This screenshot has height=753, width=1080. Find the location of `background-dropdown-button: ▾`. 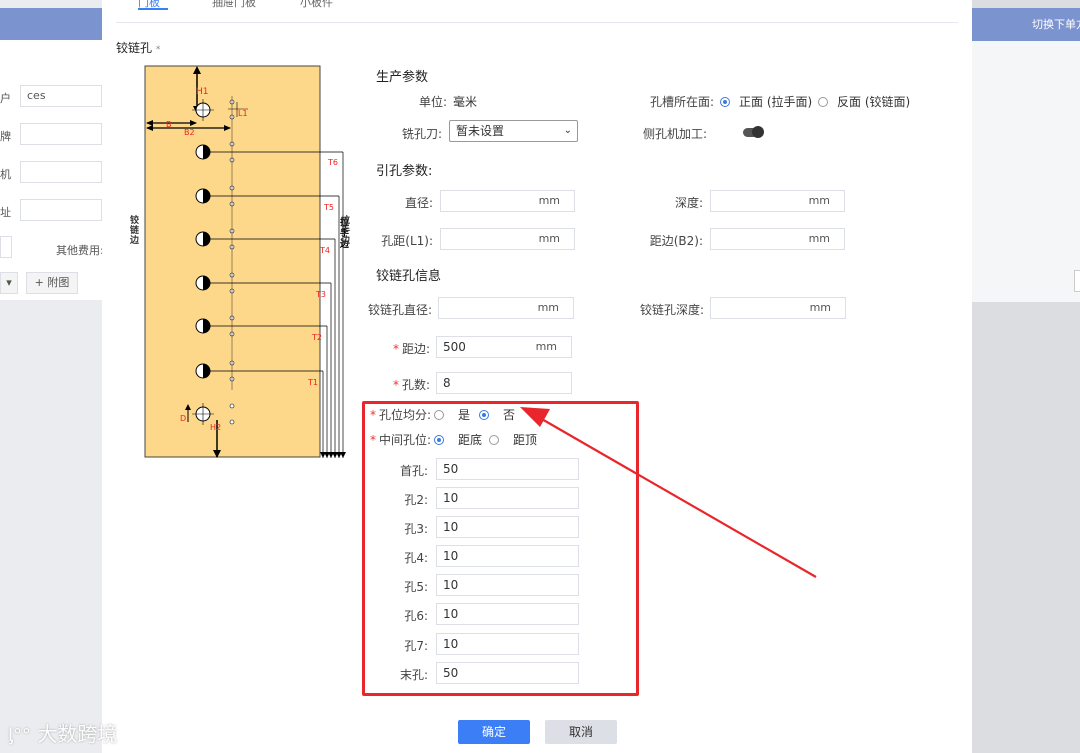

background-dropdown-button: ▾ is located at coordinates (9, 283).